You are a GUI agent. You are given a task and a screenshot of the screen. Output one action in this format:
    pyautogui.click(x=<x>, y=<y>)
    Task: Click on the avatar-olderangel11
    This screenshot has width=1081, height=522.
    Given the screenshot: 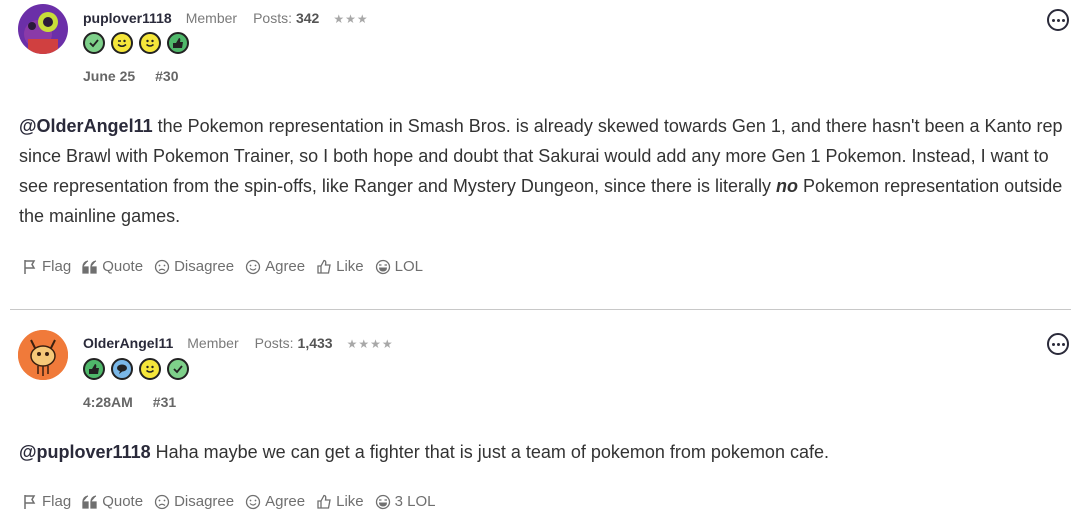 What is the action you would take?
    pyautogui.click(x=43, y=355)
    